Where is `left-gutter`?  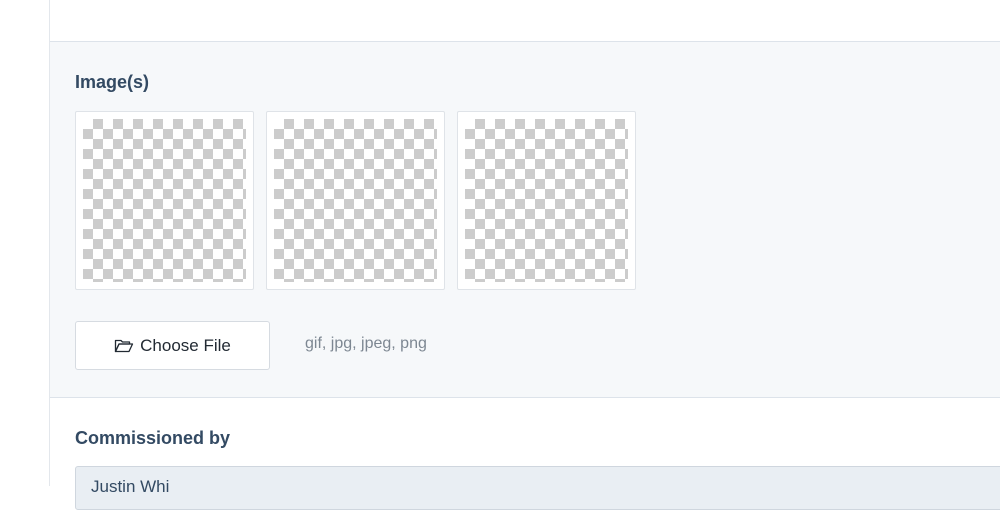
left-gutter is located at coordinates (25, 243).